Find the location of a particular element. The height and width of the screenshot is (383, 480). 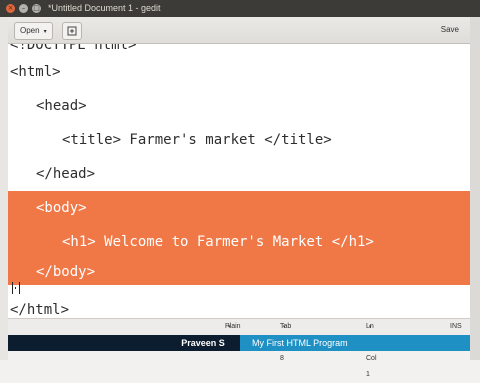

code-line-text: <h1> Welcome to Farmer's Market </h1> is located at coordinates (218, 242).